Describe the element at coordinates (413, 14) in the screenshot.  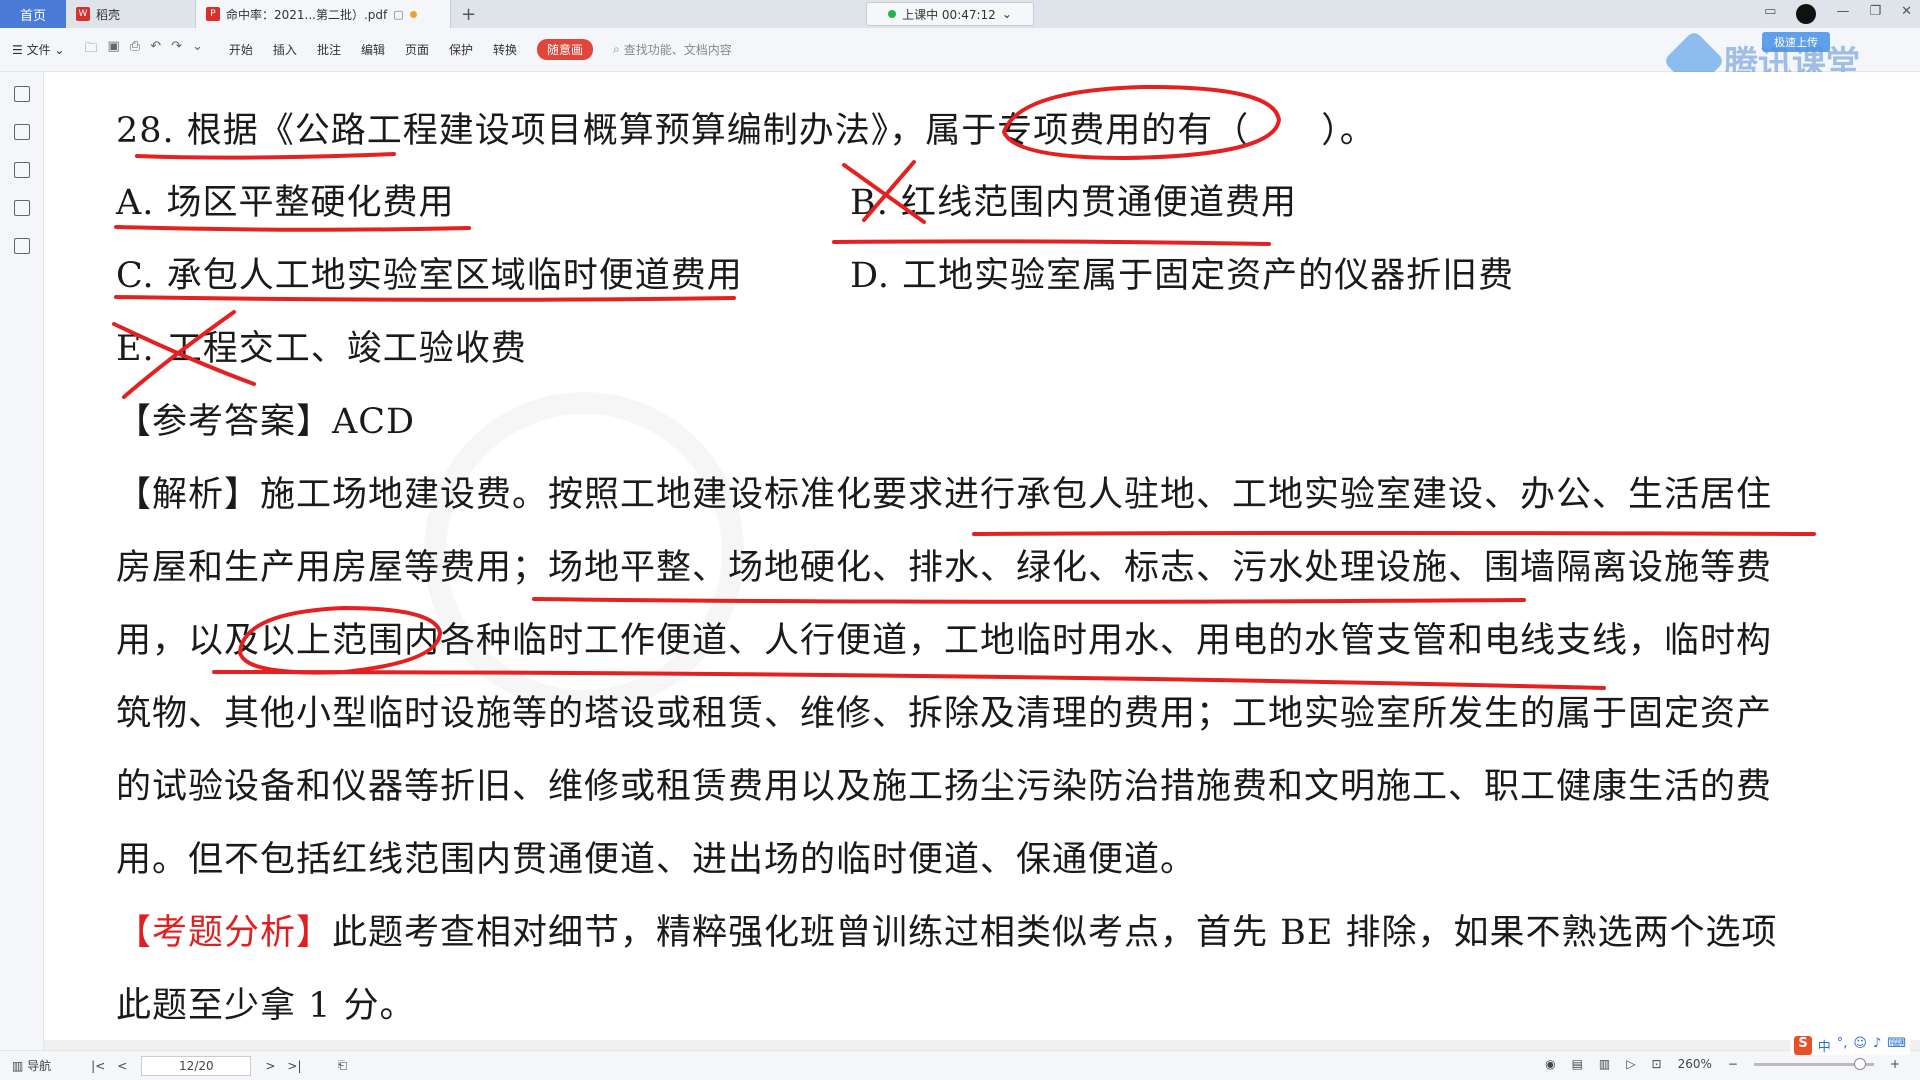
I see `unsaved-dot-icon` at that location.